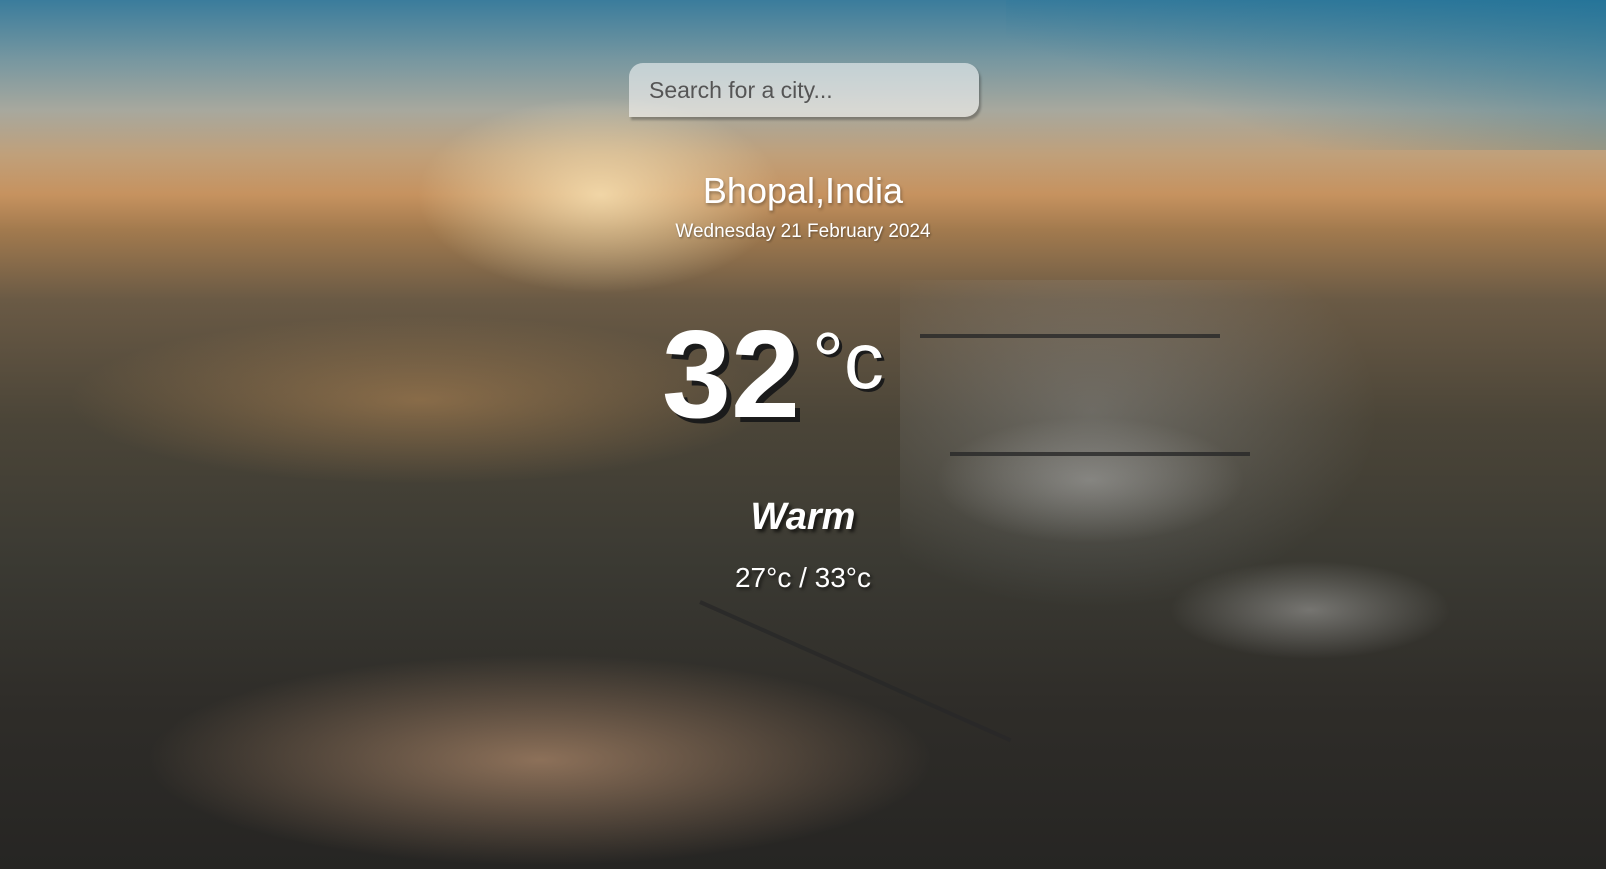 The height and width of the screenshot is (869, 1606). I want to click on search-bar, so click(804, 90).